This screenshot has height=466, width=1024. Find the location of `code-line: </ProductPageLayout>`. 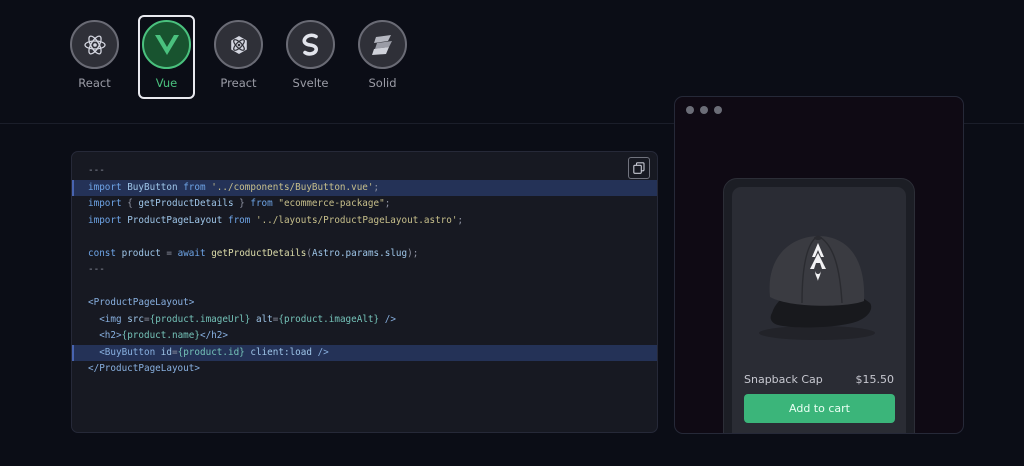

code-line: </ProductPageLayout> is located at coordinates (144, 368).